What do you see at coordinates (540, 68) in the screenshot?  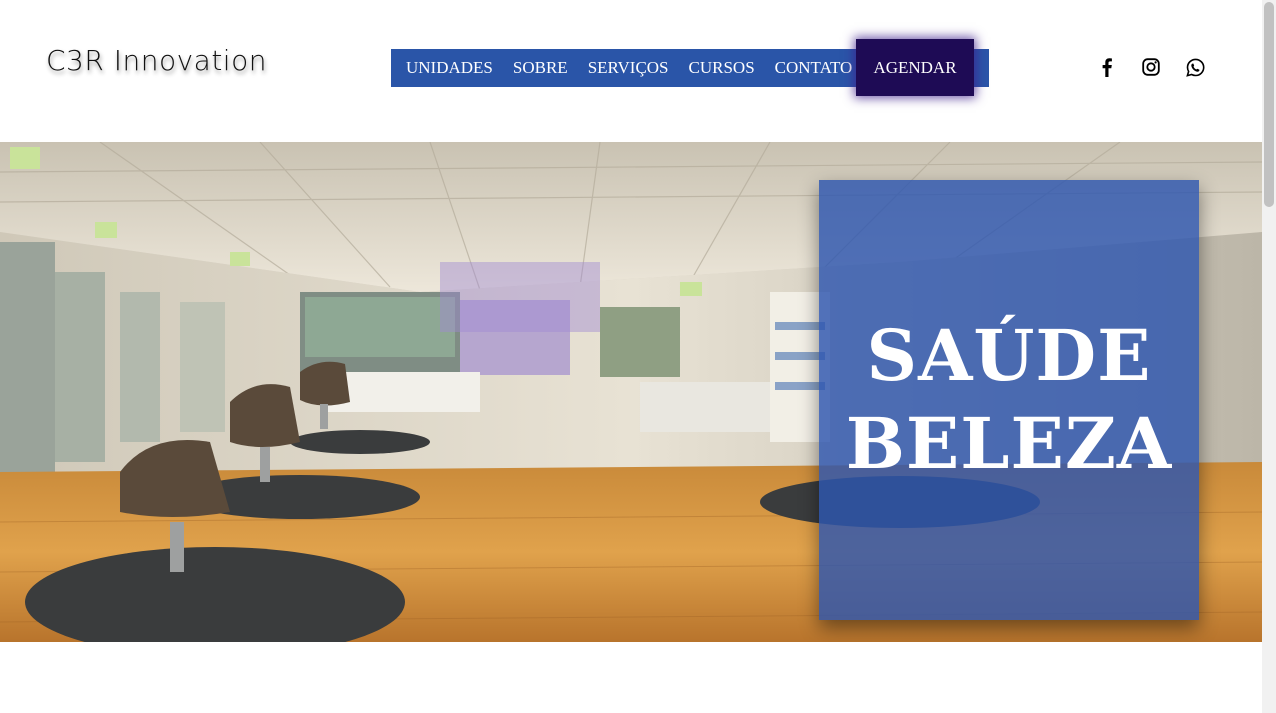 I see `nav-item-sobre: SOBRE` at bounding box center [540, 68].